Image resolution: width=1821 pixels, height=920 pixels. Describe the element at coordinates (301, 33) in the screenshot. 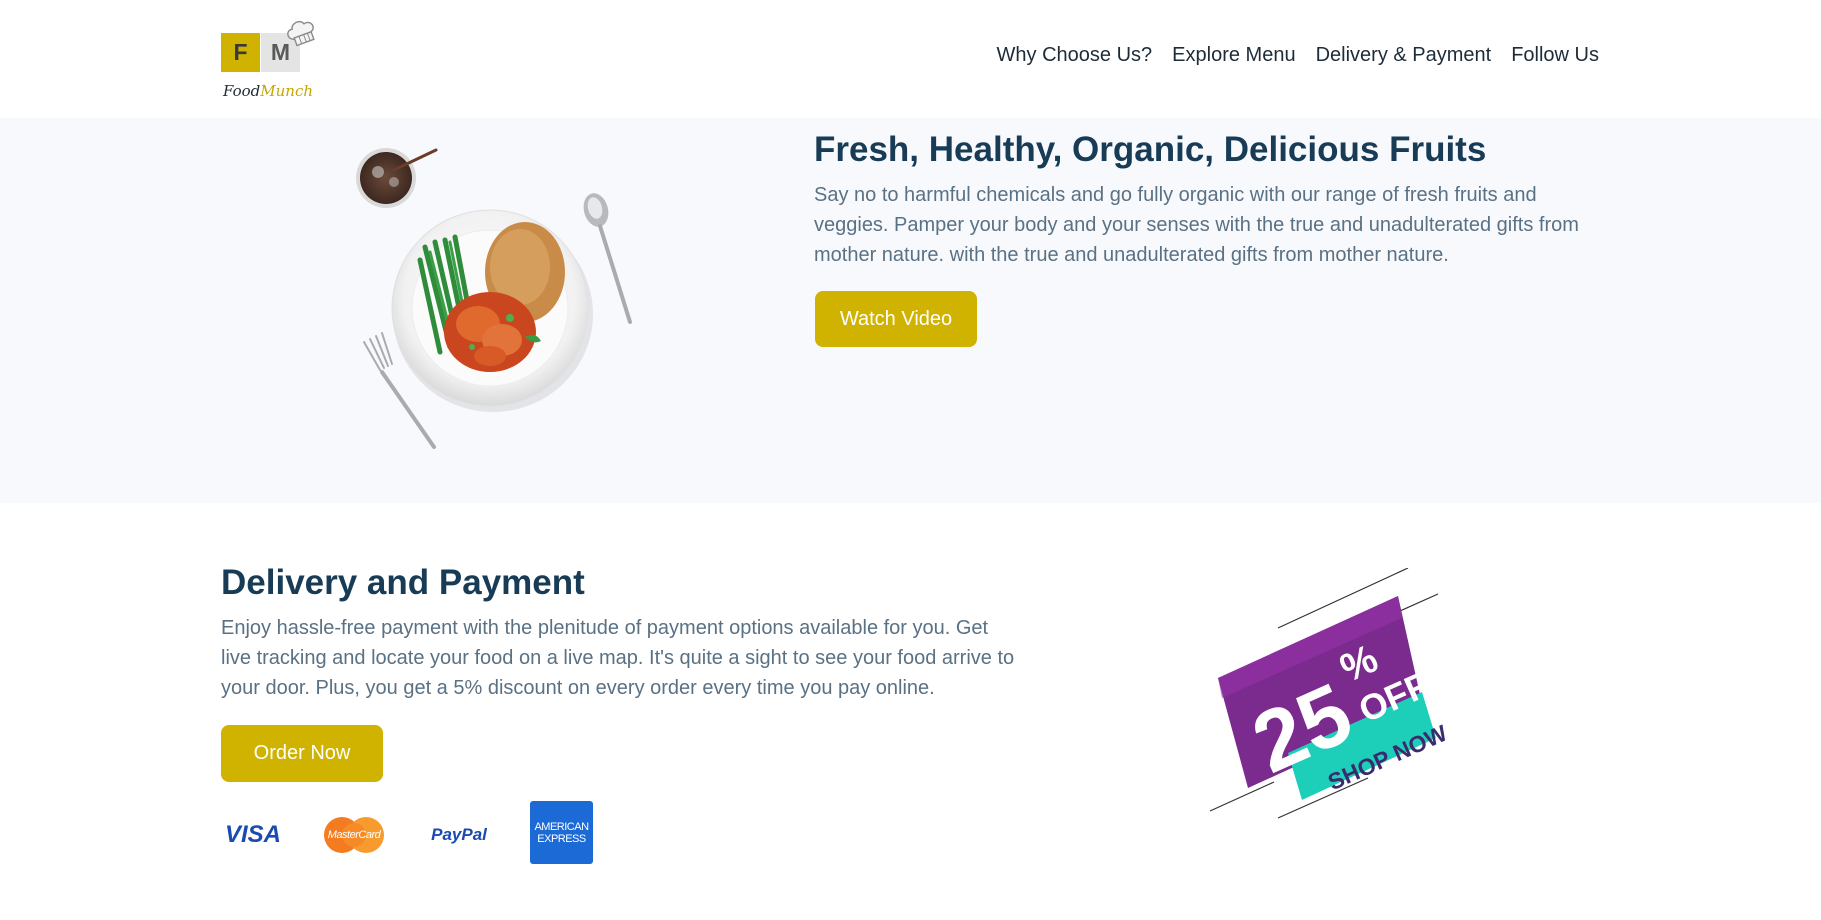

I see `chef-hat-icon` at that location.